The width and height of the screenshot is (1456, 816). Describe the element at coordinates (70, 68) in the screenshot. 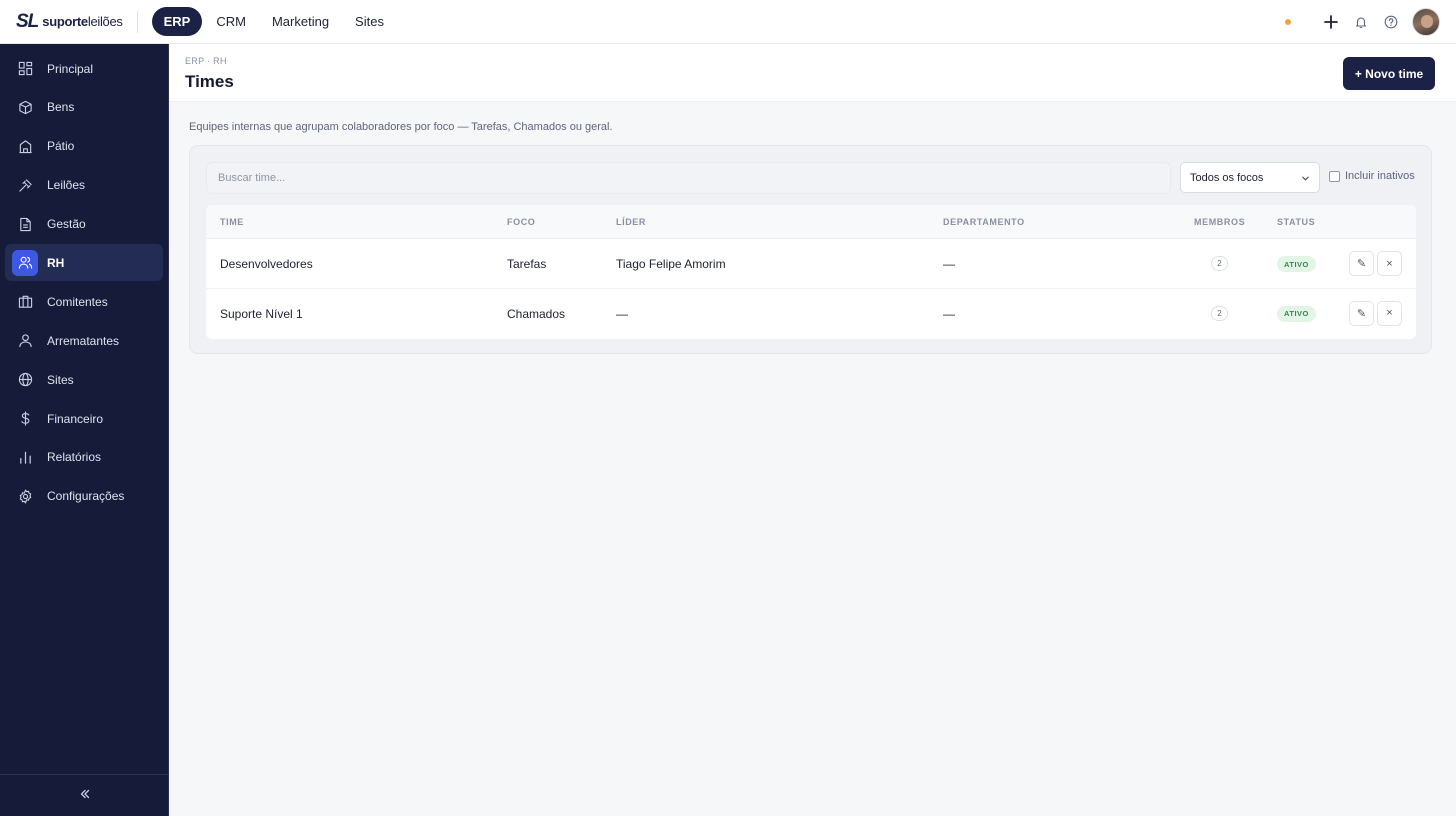

I see `sidebar-item-label: Principal` at that location.